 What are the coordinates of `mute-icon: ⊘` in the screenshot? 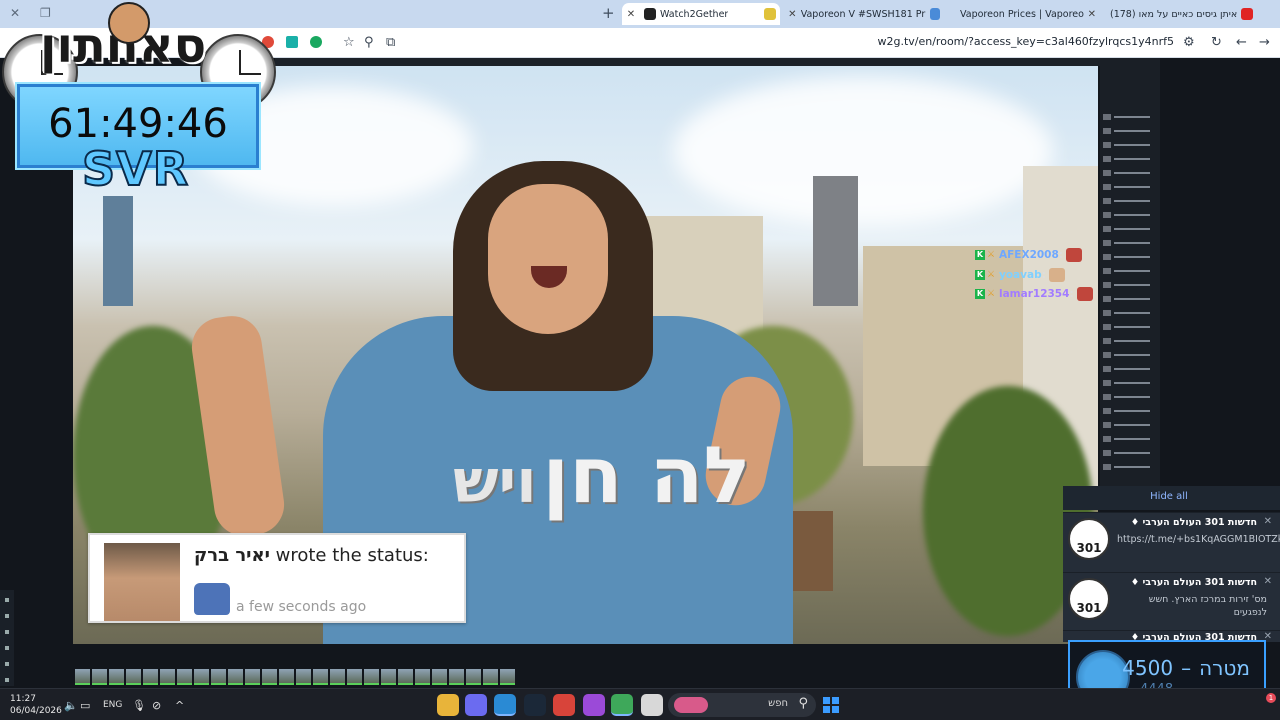 It's located at (156, 705).